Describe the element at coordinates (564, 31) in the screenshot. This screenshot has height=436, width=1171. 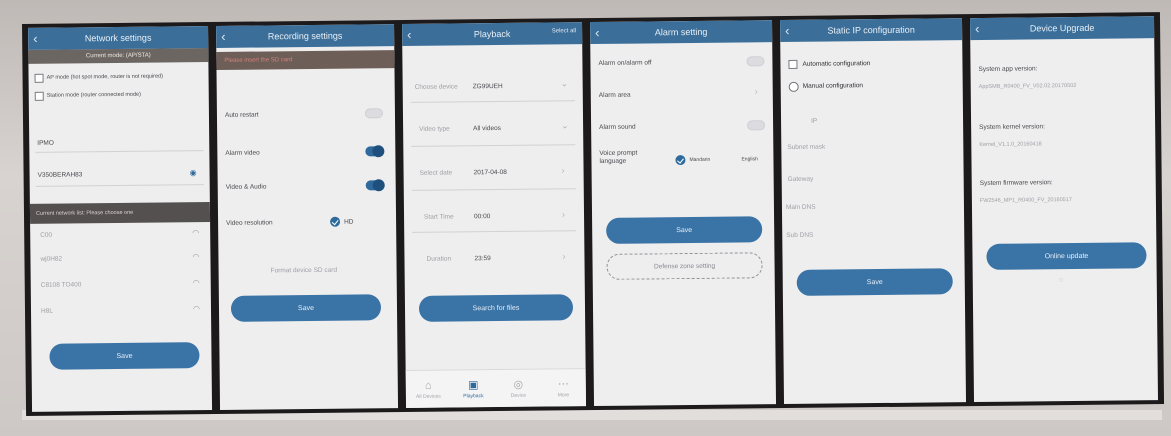
I see `select-all-link: Select all` at that location.